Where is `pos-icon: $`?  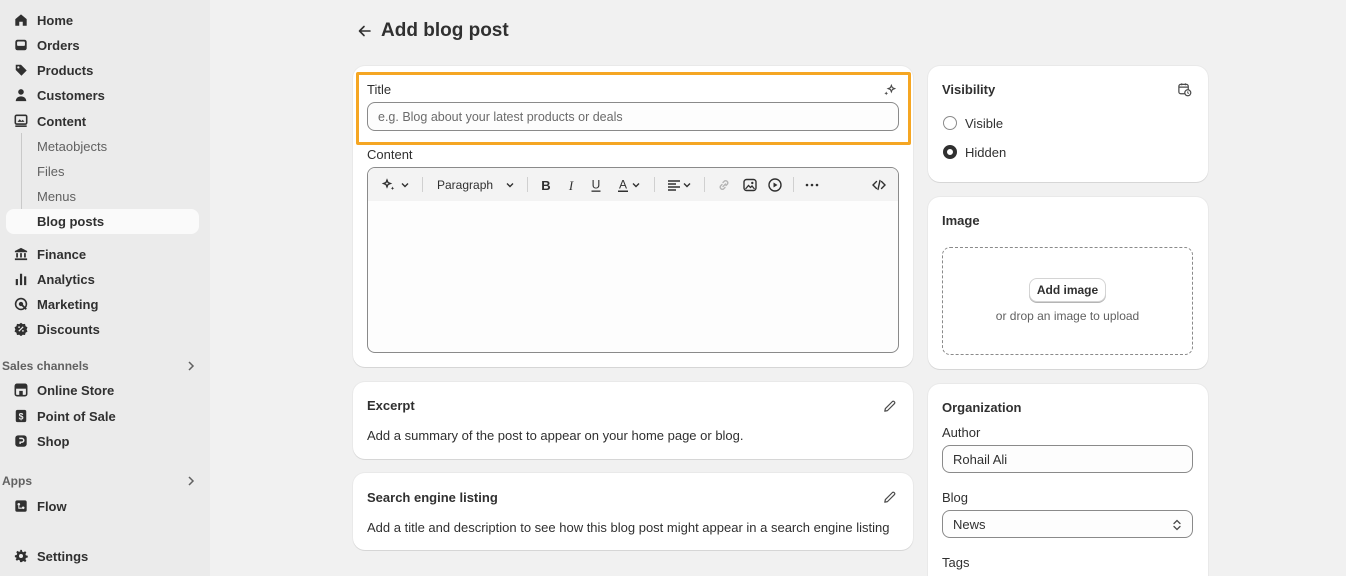
pos-icon: $ is located at coordinates (21, 416).